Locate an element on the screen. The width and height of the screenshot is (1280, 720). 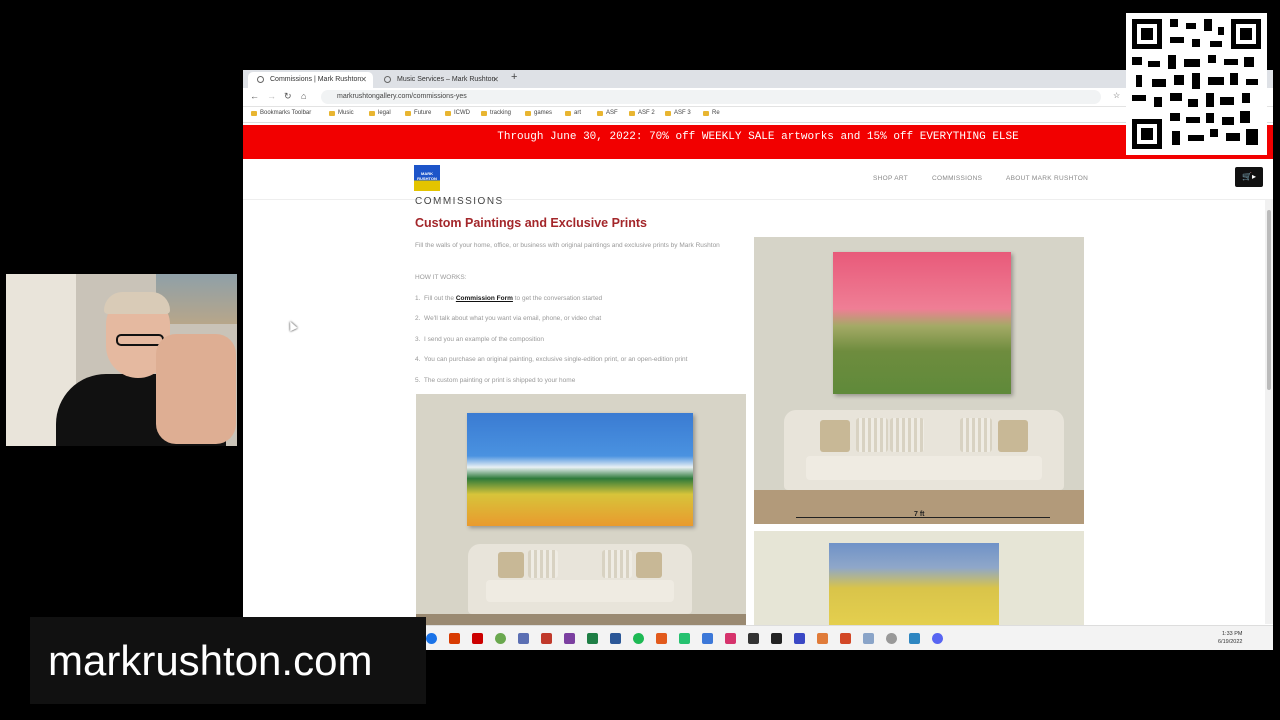
tab-commissions: Commissions | Mark Rushton ✕ is located at coordinates (310, 80).